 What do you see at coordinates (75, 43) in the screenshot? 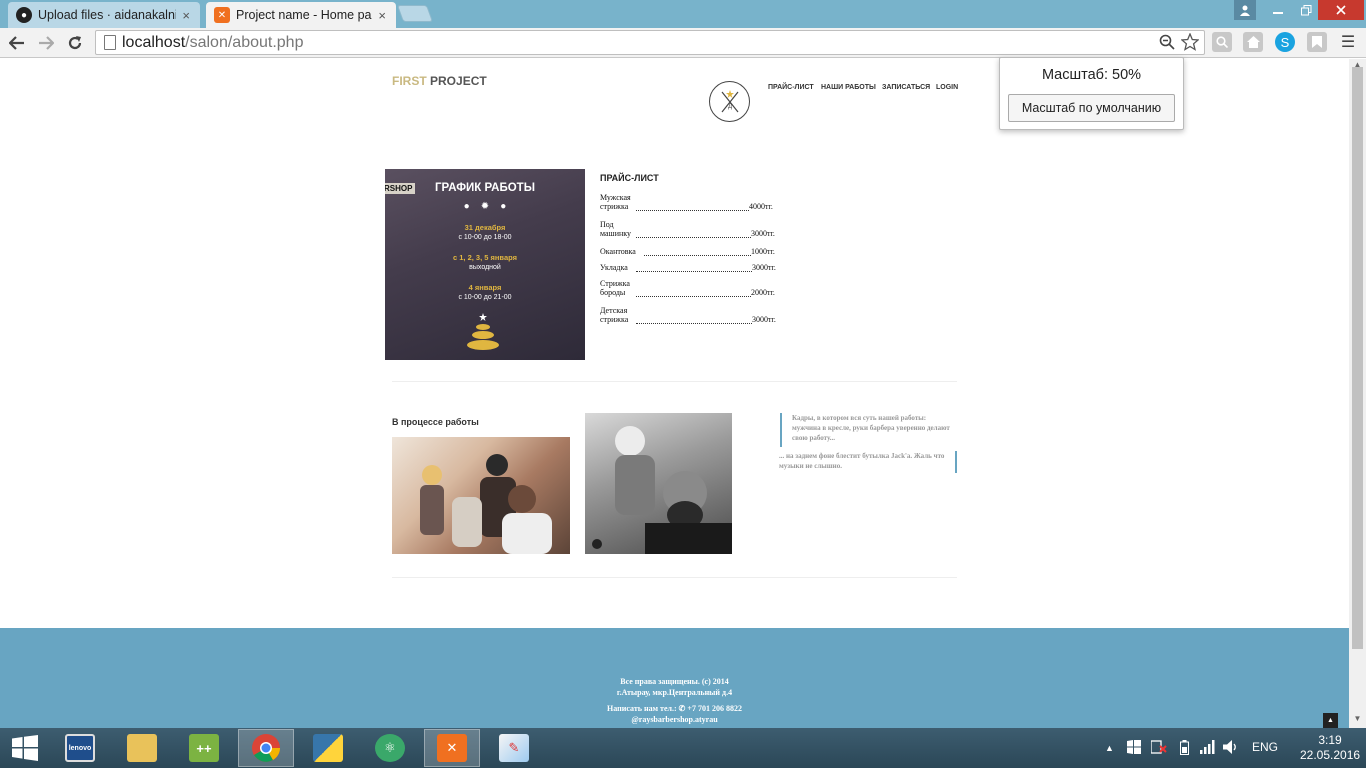
I see `reload-icon` at bounding box center [75, 43].